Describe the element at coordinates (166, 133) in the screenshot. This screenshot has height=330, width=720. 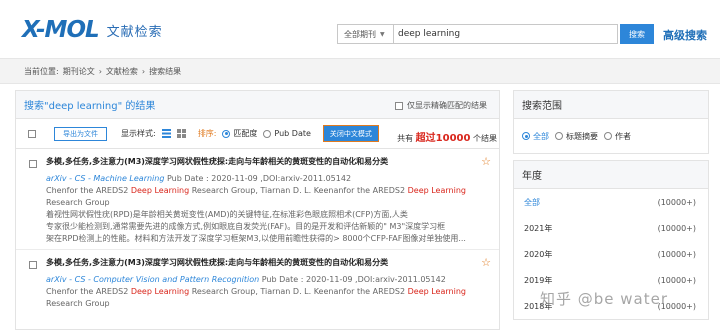
I see `list-view-icon` at that location.